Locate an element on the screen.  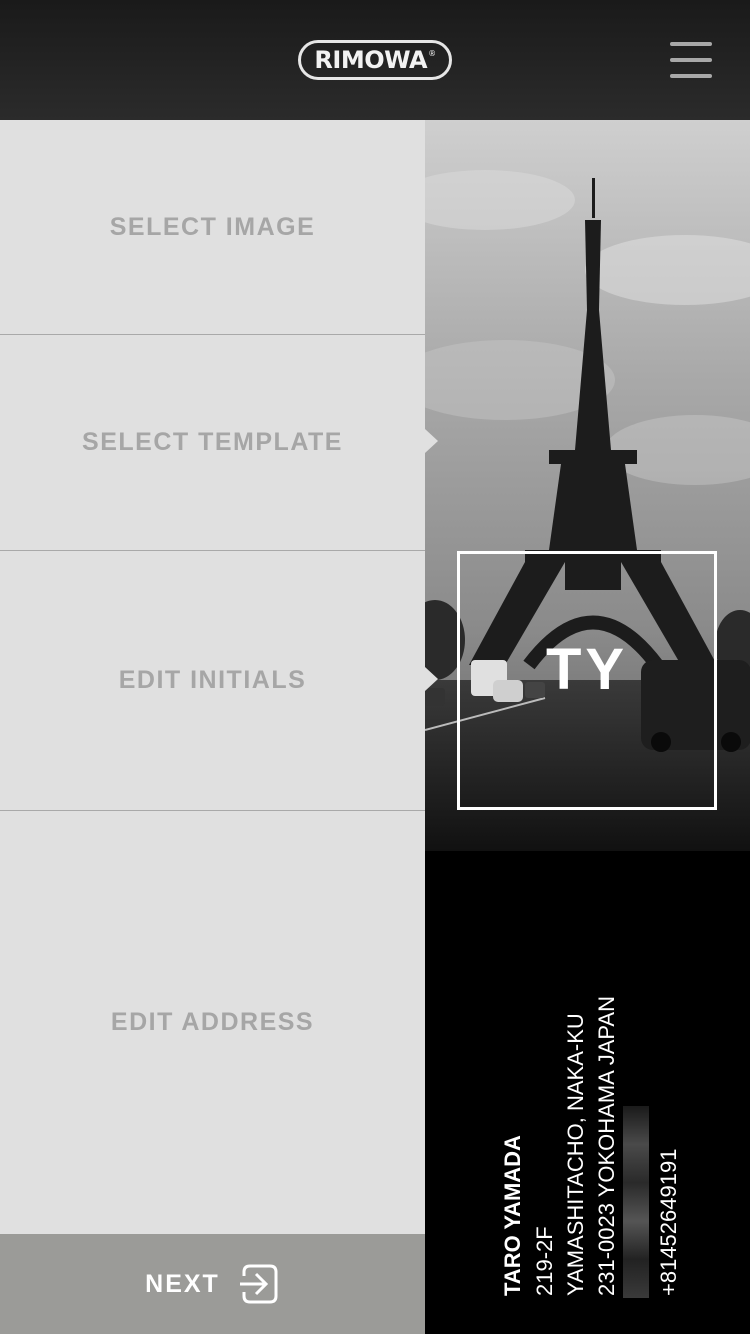
initials-frame: TY is located at coordinates (587, 680).